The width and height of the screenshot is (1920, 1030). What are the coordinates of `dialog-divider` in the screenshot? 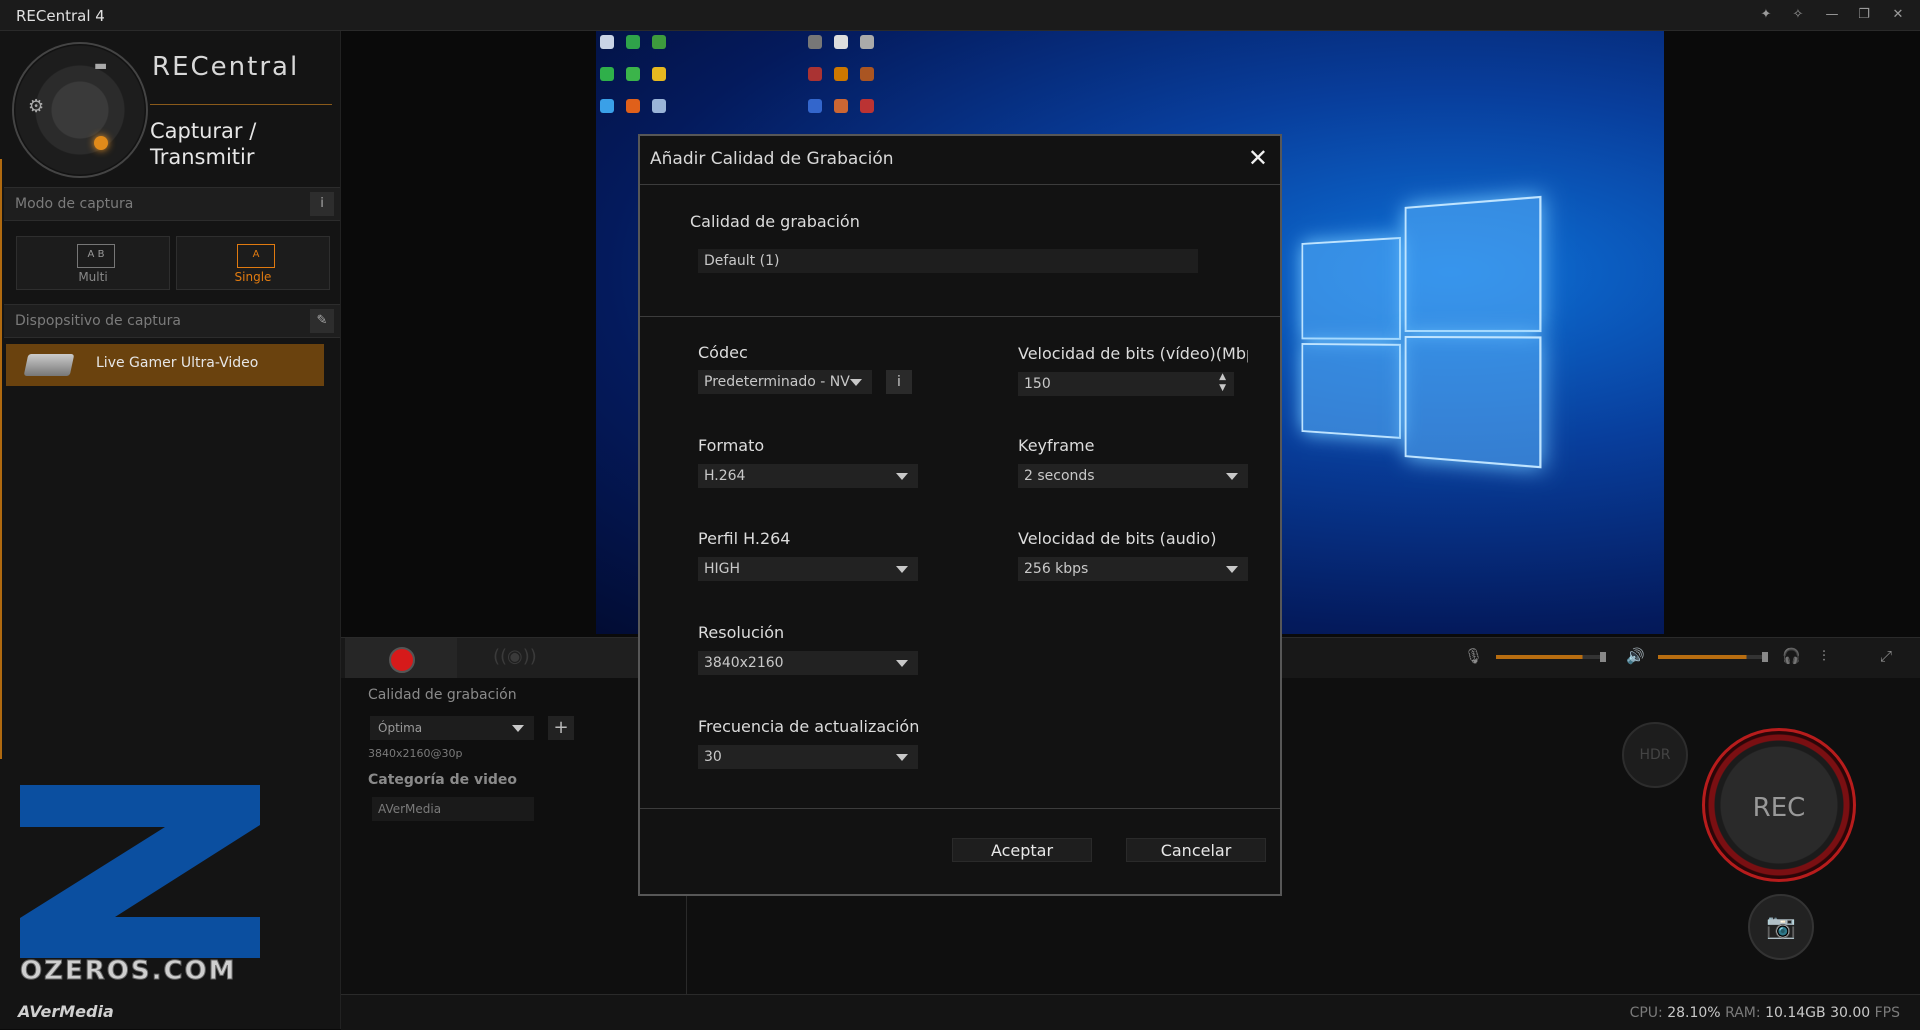 It's located at (960, 808).